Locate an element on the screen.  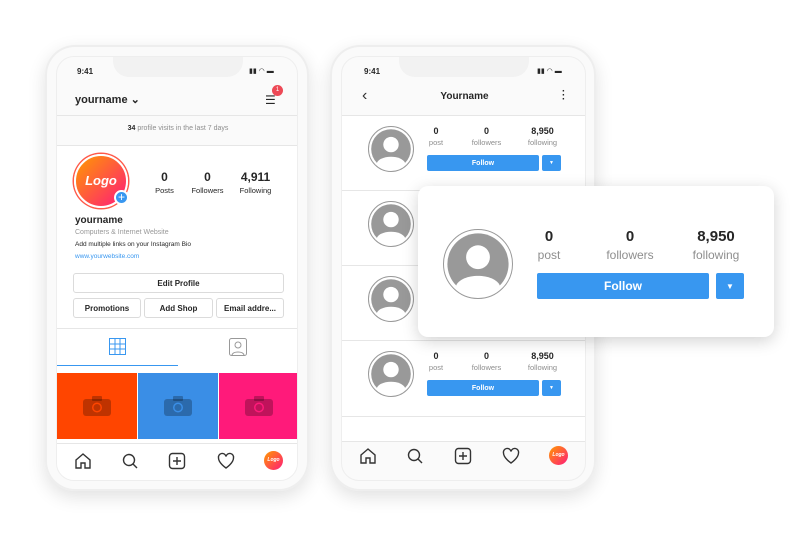
tab-grid is located at coordinates (117, 347).